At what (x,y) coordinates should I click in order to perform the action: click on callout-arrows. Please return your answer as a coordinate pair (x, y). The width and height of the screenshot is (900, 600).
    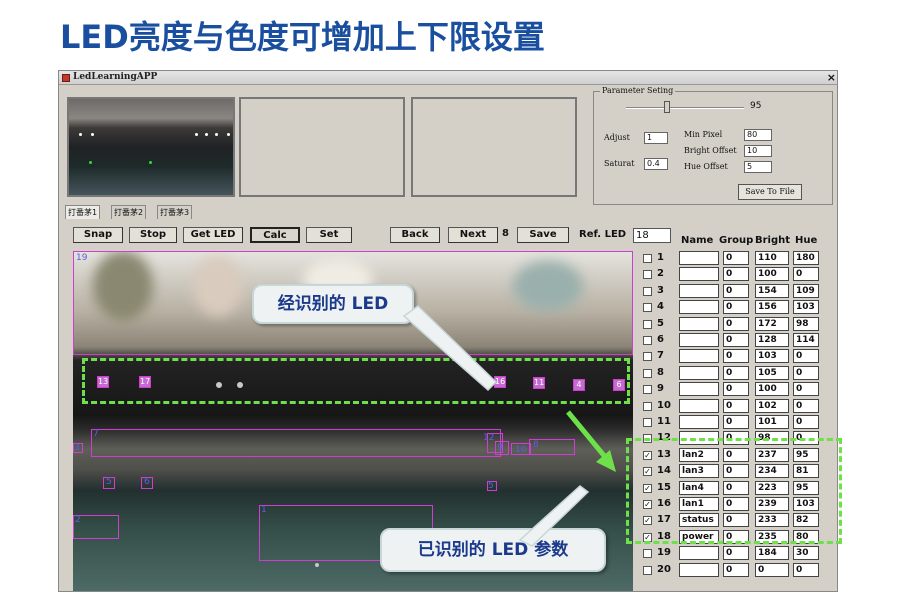
    Looking at the image, I should click on (509, 426).